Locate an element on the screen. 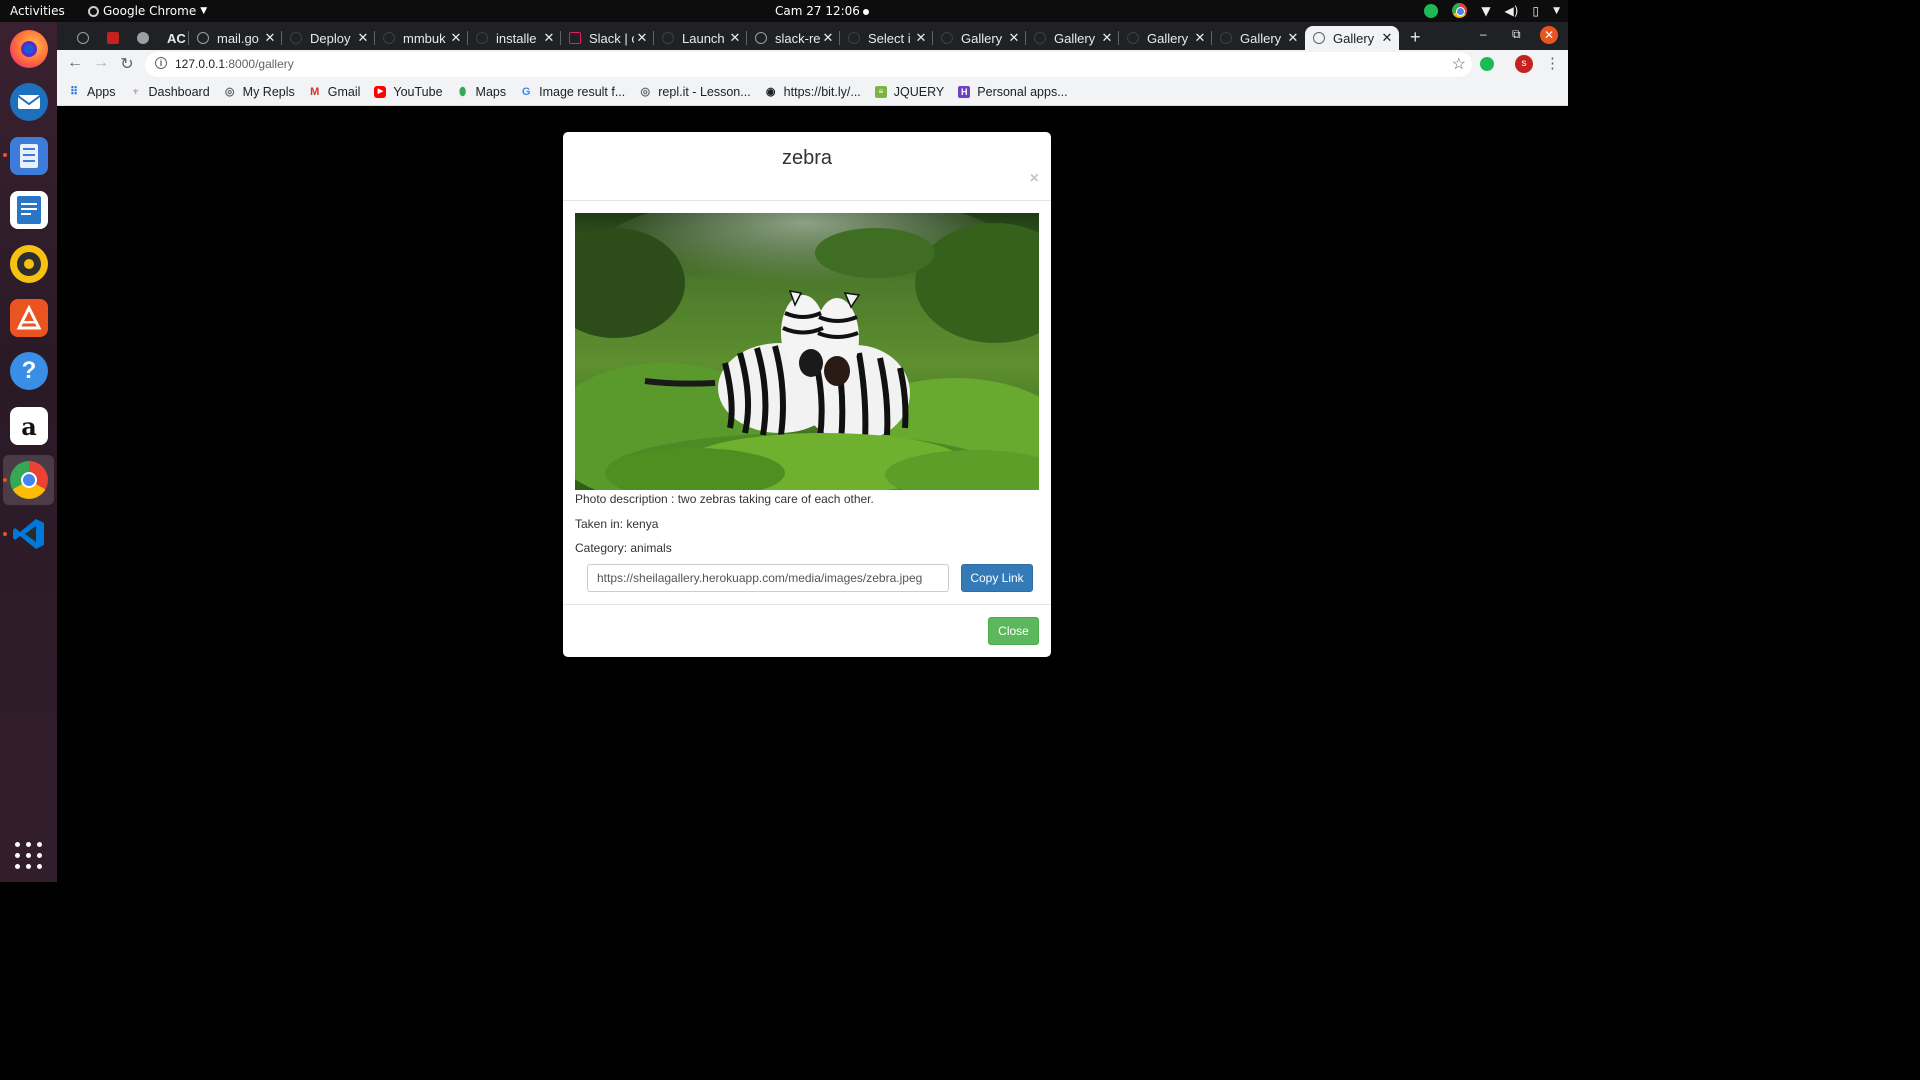 Image resolution: width=1920 pixels, height=1080 pixels. copy-link-button: Copy Link is located at coordinates (997, 578).